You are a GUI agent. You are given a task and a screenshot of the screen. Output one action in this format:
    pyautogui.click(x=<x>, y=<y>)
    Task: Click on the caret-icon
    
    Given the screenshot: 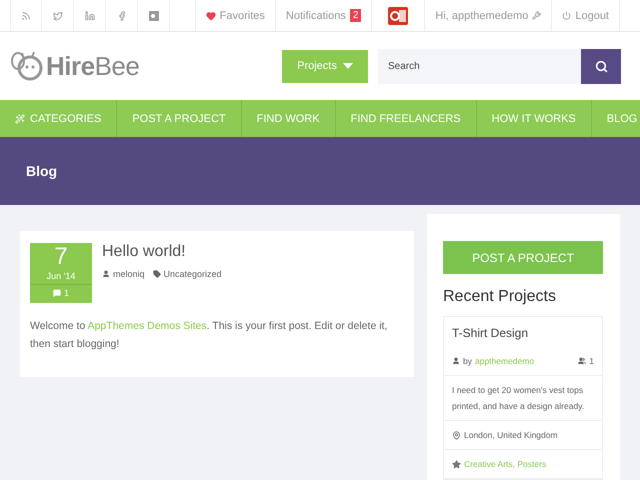 What is the action you would take?
    pyautogui.click(x=347, y=66)
    